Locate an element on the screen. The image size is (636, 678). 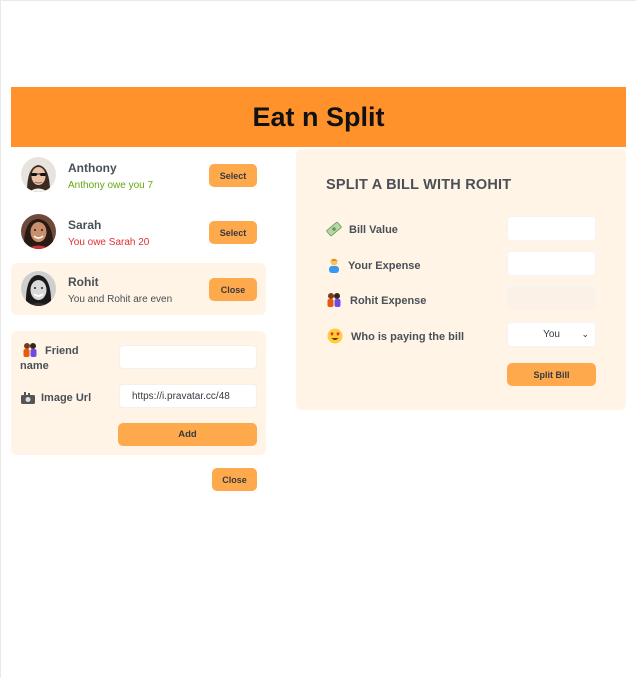
image-url-label: Image Url is located at coordinates (66, 398).